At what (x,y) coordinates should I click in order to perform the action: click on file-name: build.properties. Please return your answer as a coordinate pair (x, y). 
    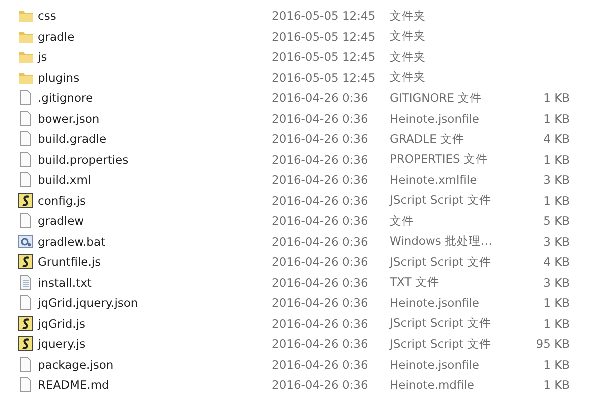
    Looking at the image, I should click on (83, 159).